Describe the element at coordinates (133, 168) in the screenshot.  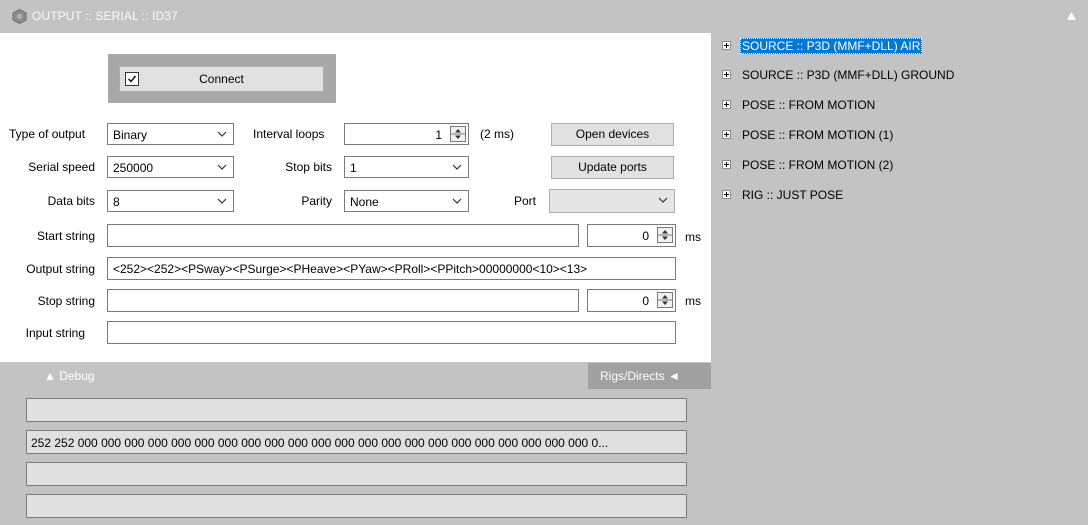
I see `serial-speed-value: 250000` at that location.